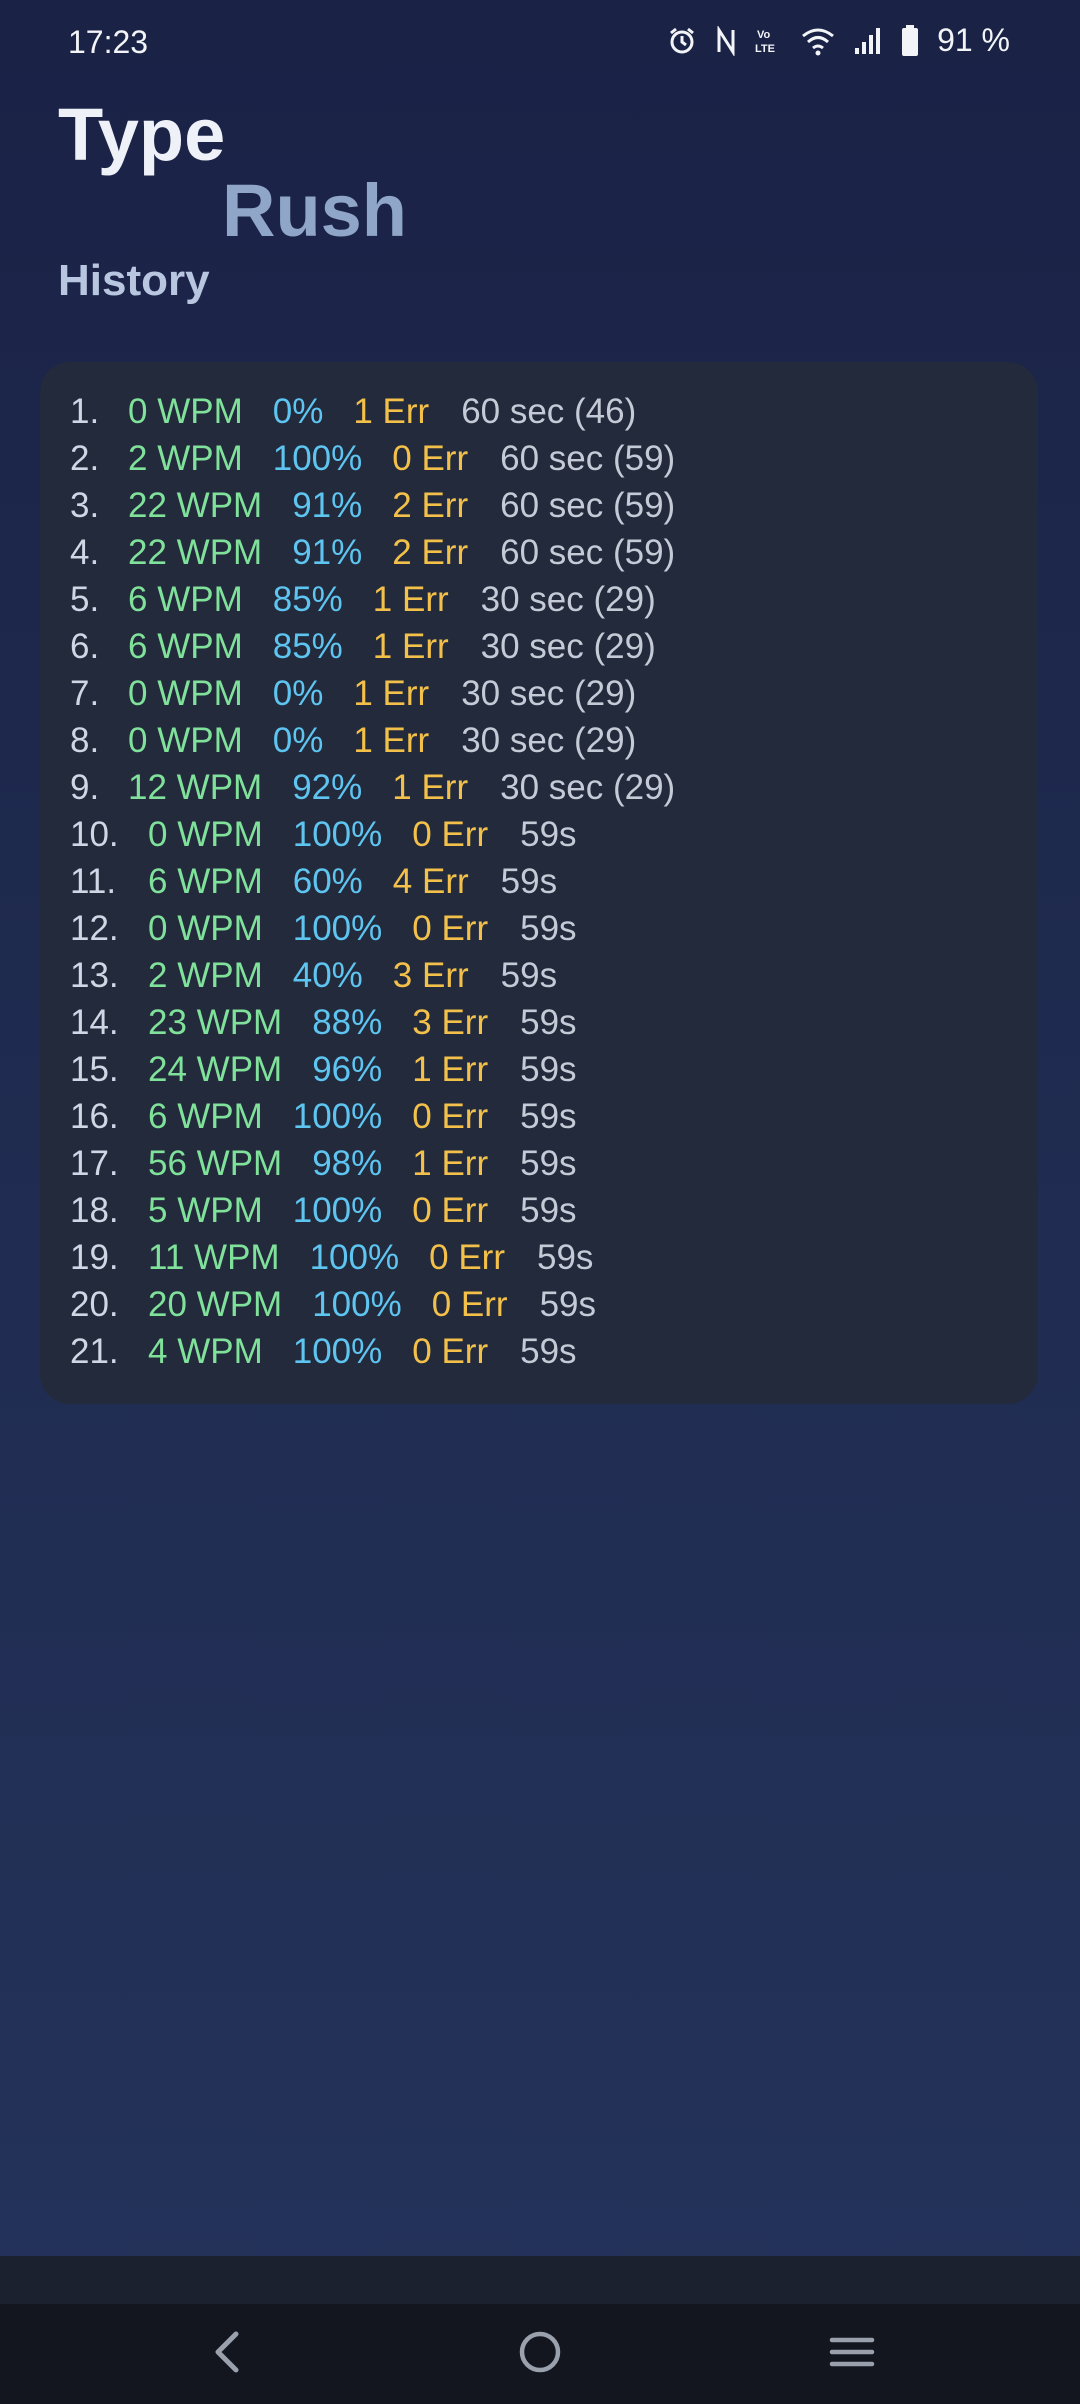 This screenshot has width=1080, height=2404. What do you see at coordinates (85, 599) in the screenshot?
I see `row-number: 5.` at bounding box center [85, 599].